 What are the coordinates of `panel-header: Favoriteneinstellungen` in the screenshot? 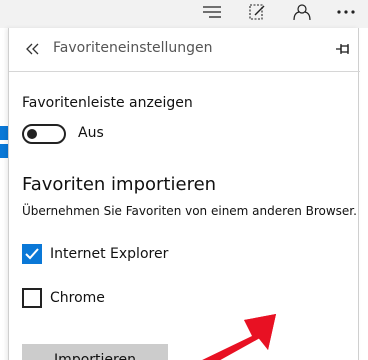 It's located at (184, 50).